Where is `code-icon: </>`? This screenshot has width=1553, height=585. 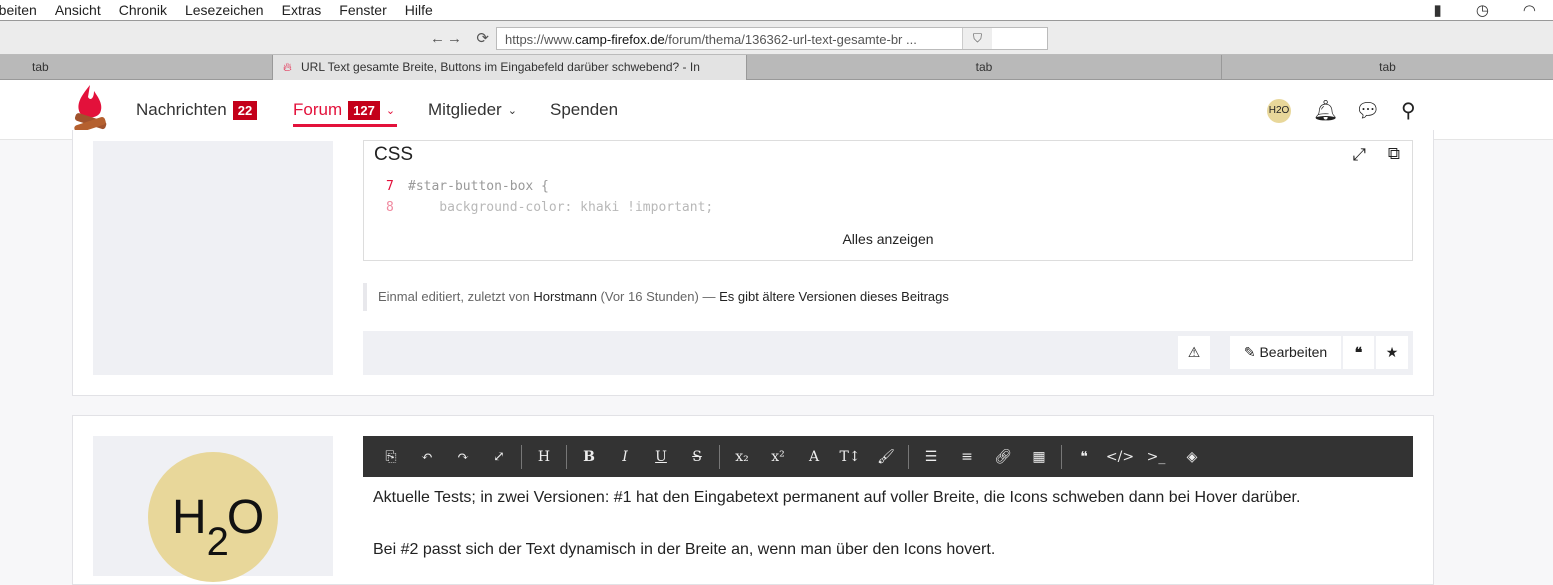 code-icon: </> is located at coordinates (1120, 457).